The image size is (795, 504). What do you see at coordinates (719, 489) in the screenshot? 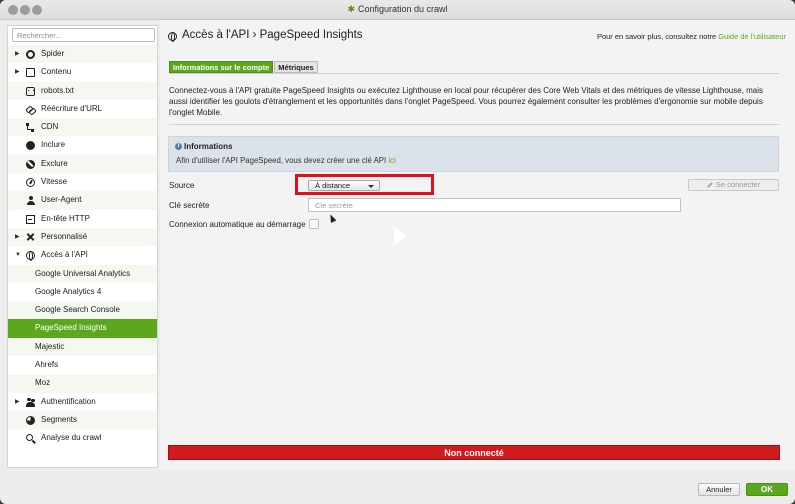
I see `cancel-button: Annuler` at bounding box center [719, 489].